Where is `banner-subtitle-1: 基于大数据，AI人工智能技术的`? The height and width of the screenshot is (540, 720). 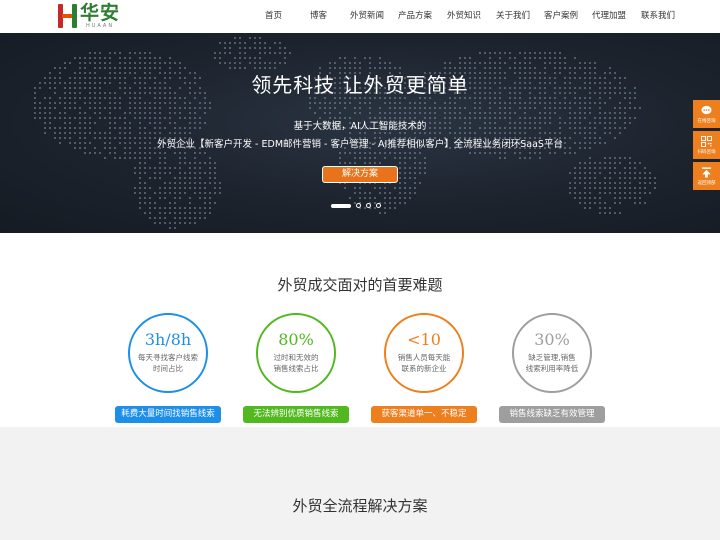
banner-subtitle-1: 基于大数据，AI人工智能技术的 is located at coordinates (360, 126).